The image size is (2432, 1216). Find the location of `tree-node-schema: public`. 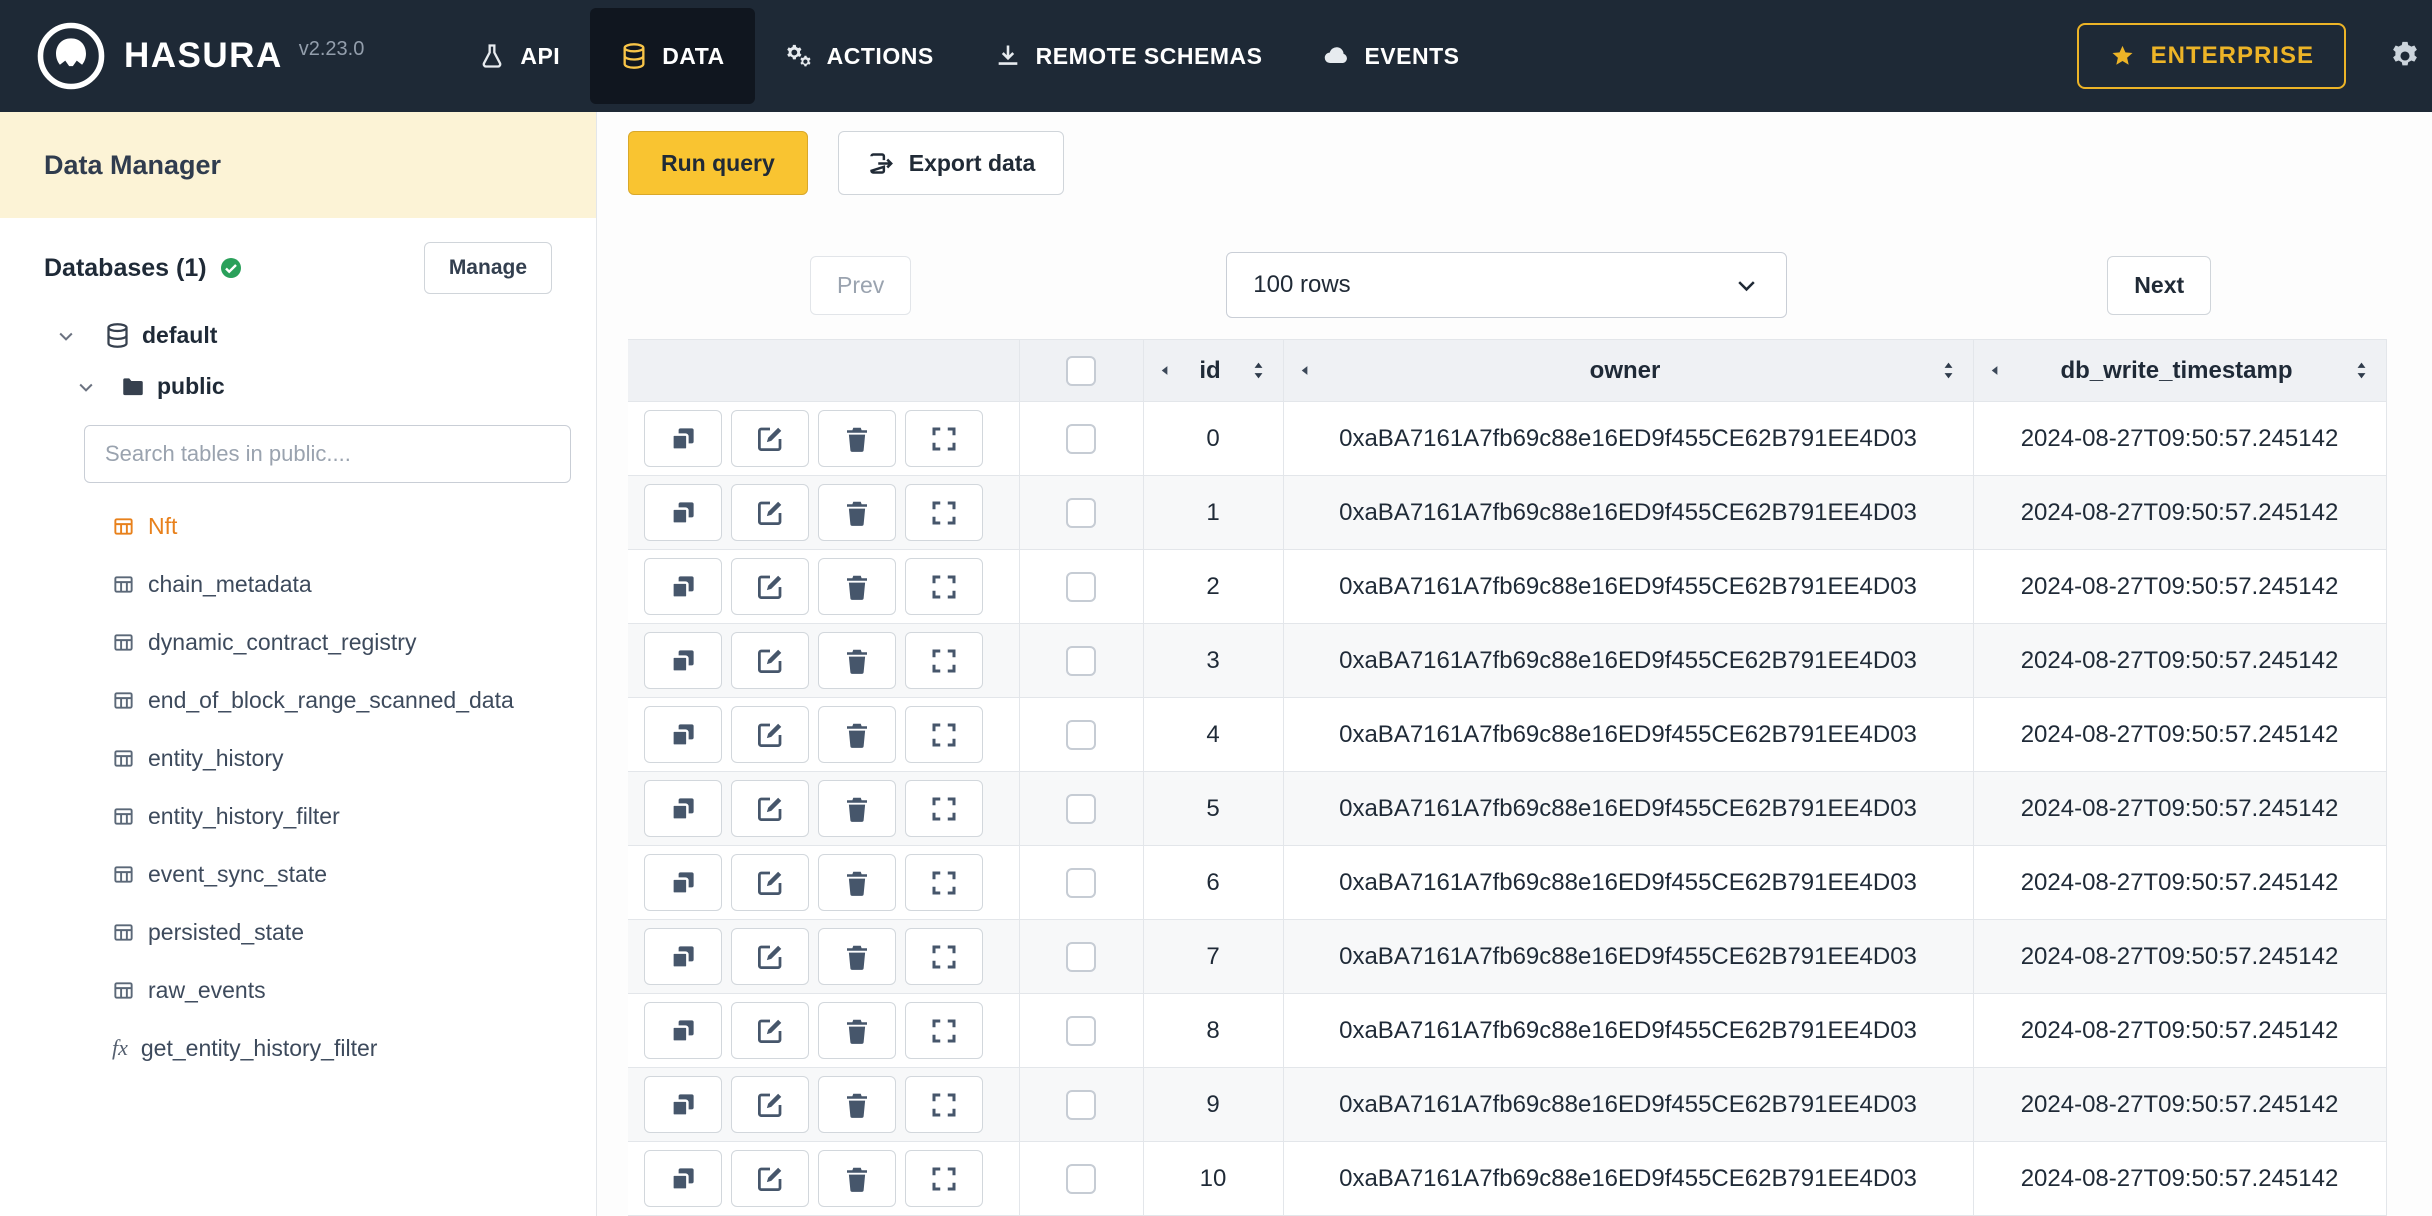

tree-node-schema: public is located at coordinates (298, 386).